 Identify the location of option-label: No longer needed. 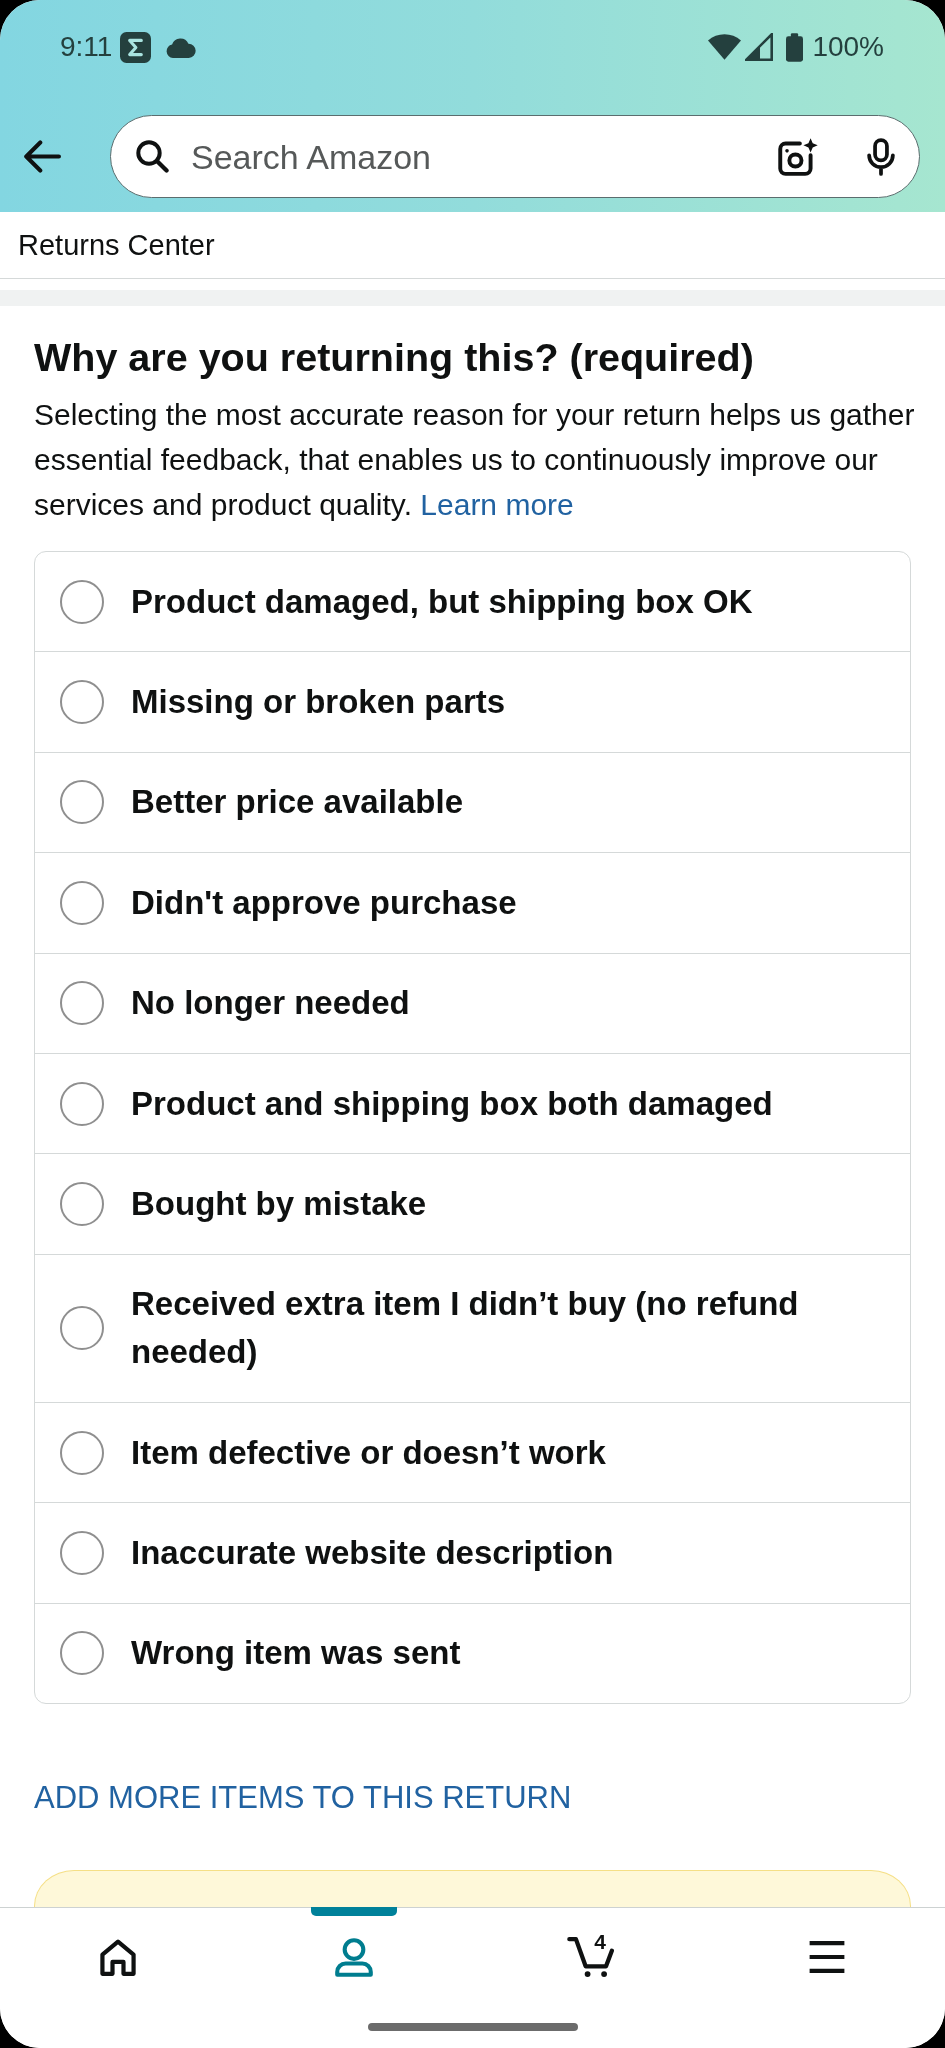
(270, 1003).